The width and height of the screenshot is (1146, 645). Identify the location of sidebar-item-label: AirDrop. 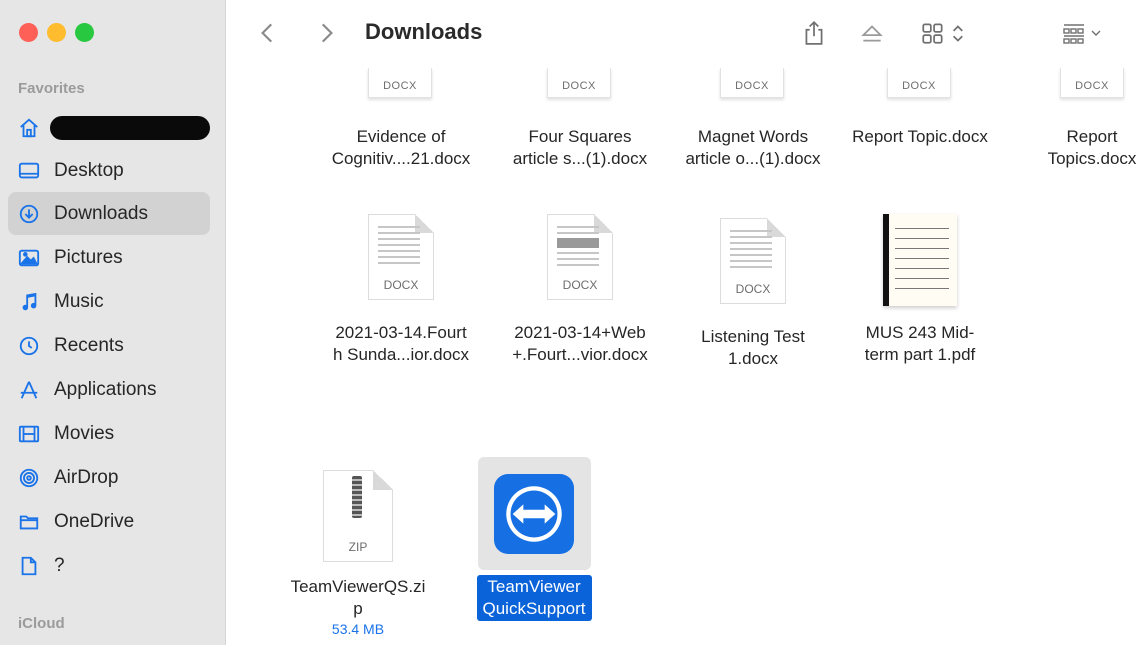
(86, 477).